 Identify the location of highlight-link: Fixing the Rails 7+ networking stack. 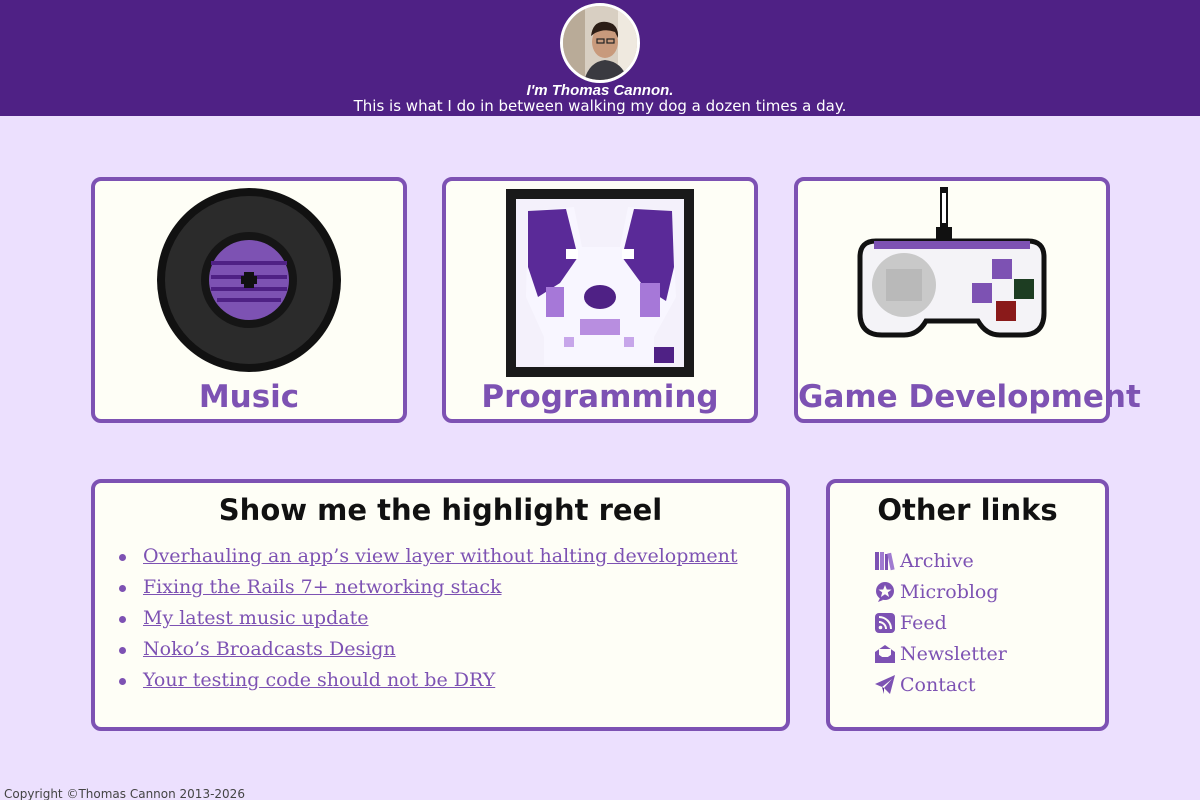
(322, 587).